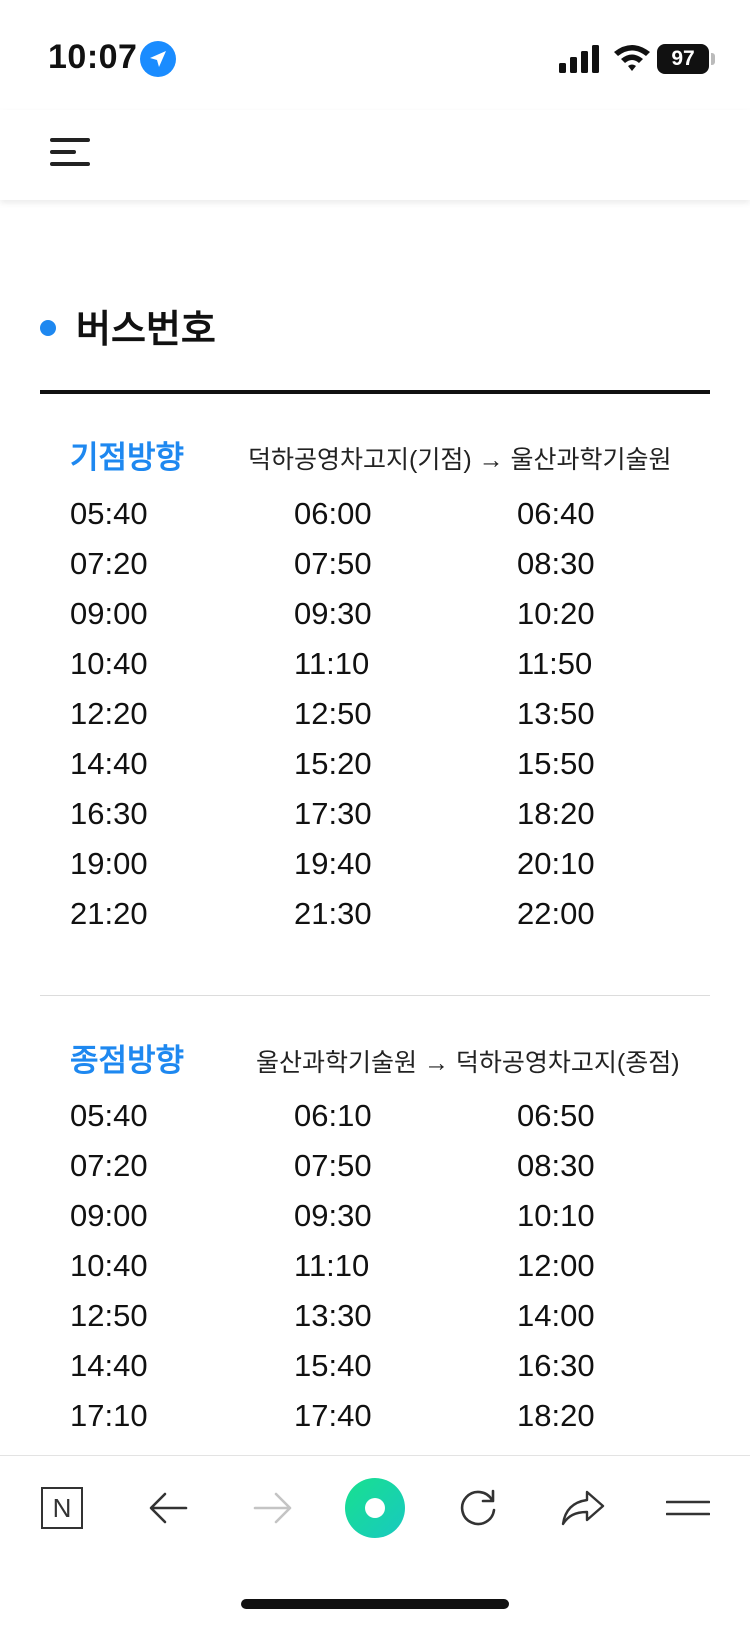  I want to click on departure-time: 15:20, so click(333, 763).